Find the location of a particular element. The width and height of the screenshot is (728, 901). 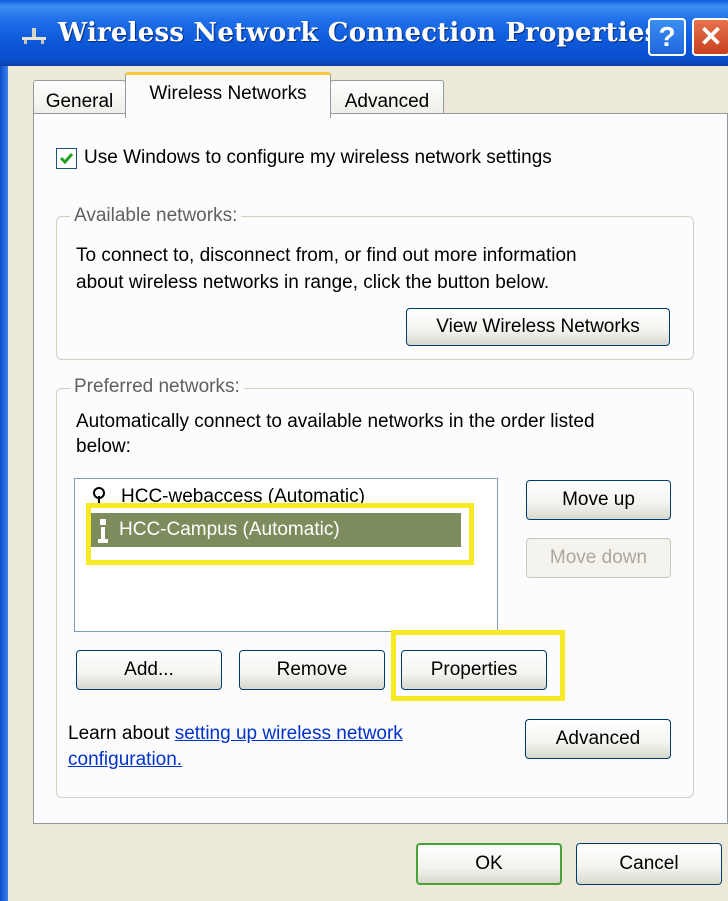

configure-wireless-checkbox is located at coordinates (66, 158).